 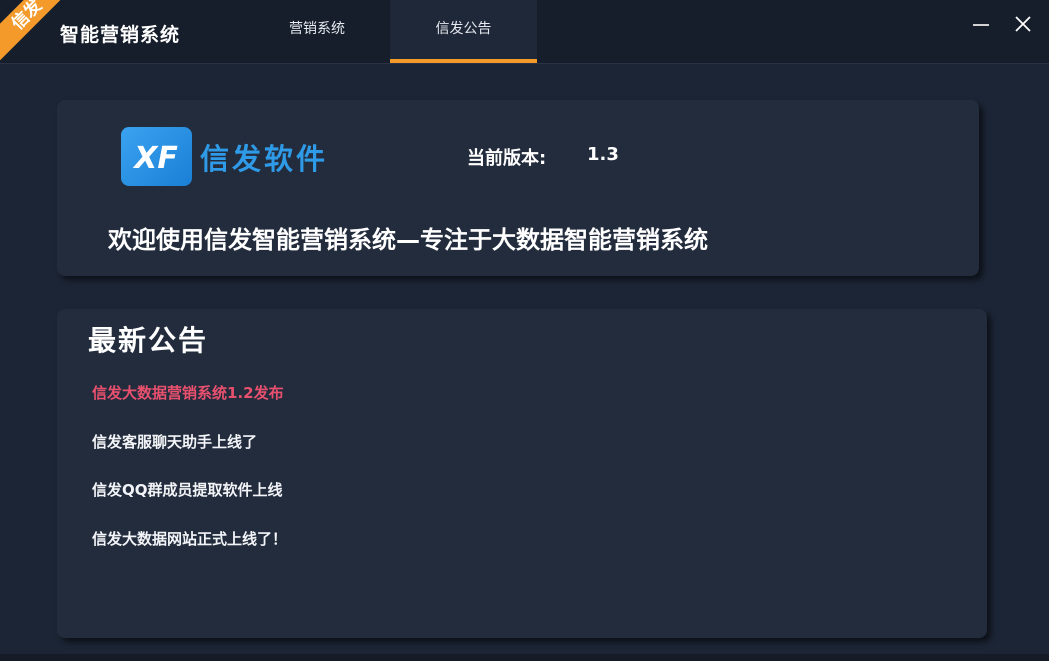 I want to click on xf-logo-icon: XF, so click(x=156, y=156).